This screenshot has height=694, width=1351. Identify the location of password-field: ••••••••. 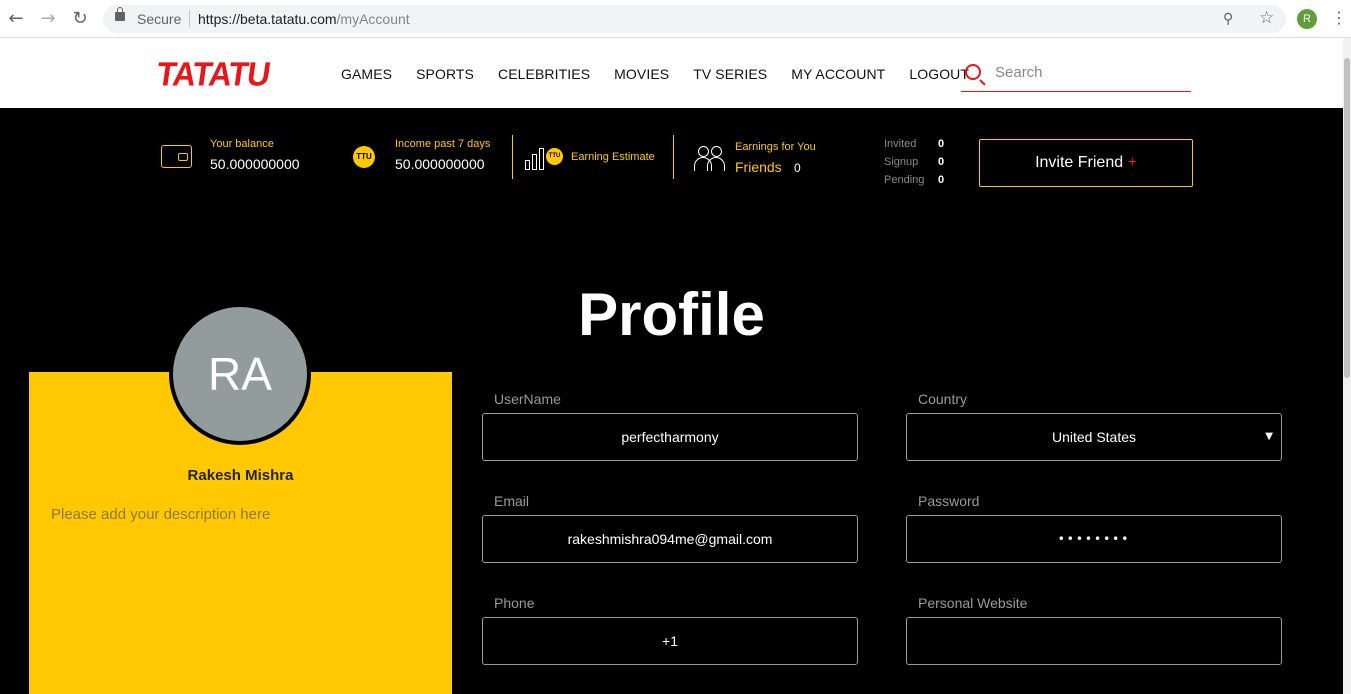
(1094, 539).